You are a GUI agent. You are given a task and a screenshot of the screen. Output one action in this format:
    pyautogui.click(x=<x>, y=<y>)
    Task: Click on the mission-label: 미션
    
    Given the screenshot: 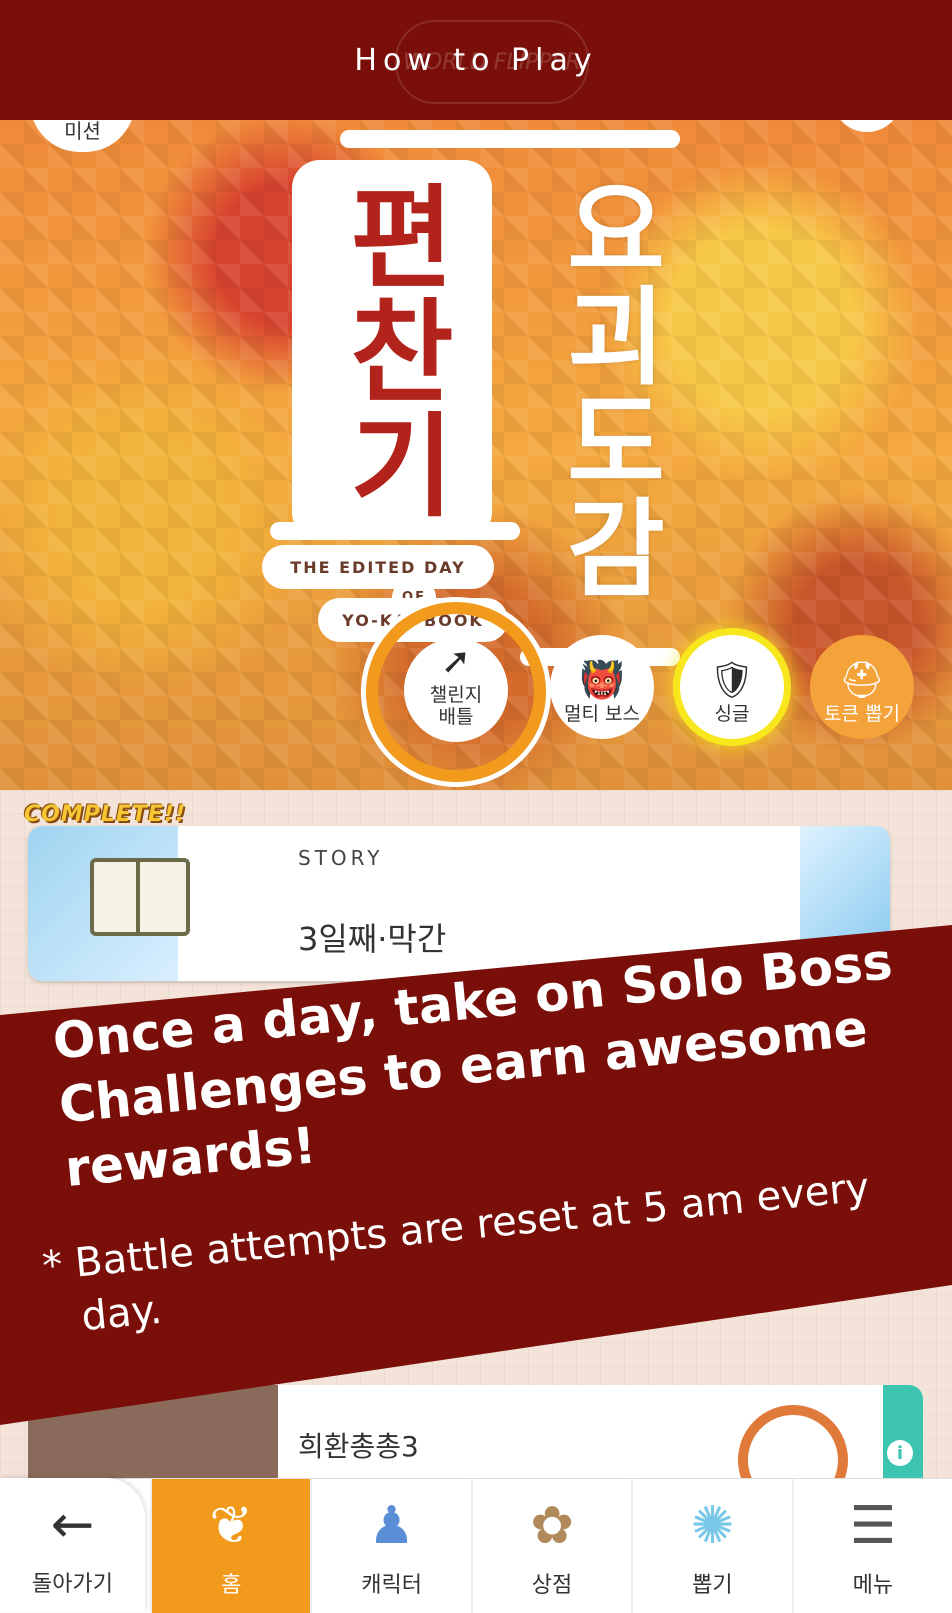 What is the action you would take?
    pyautogui.click(x=82, y=131)
    